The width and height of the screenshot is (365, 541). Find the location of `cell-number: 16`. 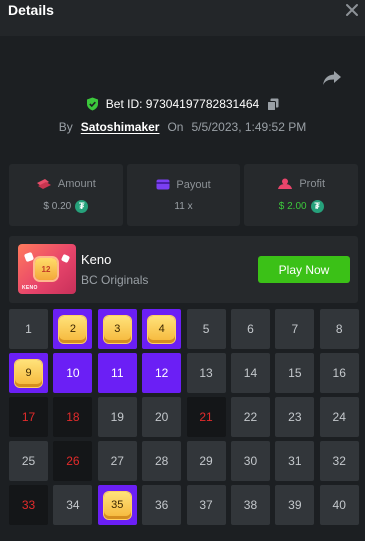

cell-number: 16 is located at coordinates (339, 373).